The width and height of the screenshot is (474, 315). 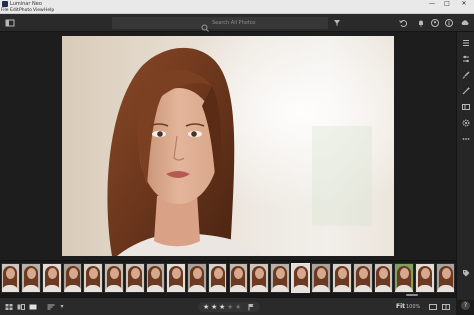 I want to click on info-icon, so click(x=449, y=23).